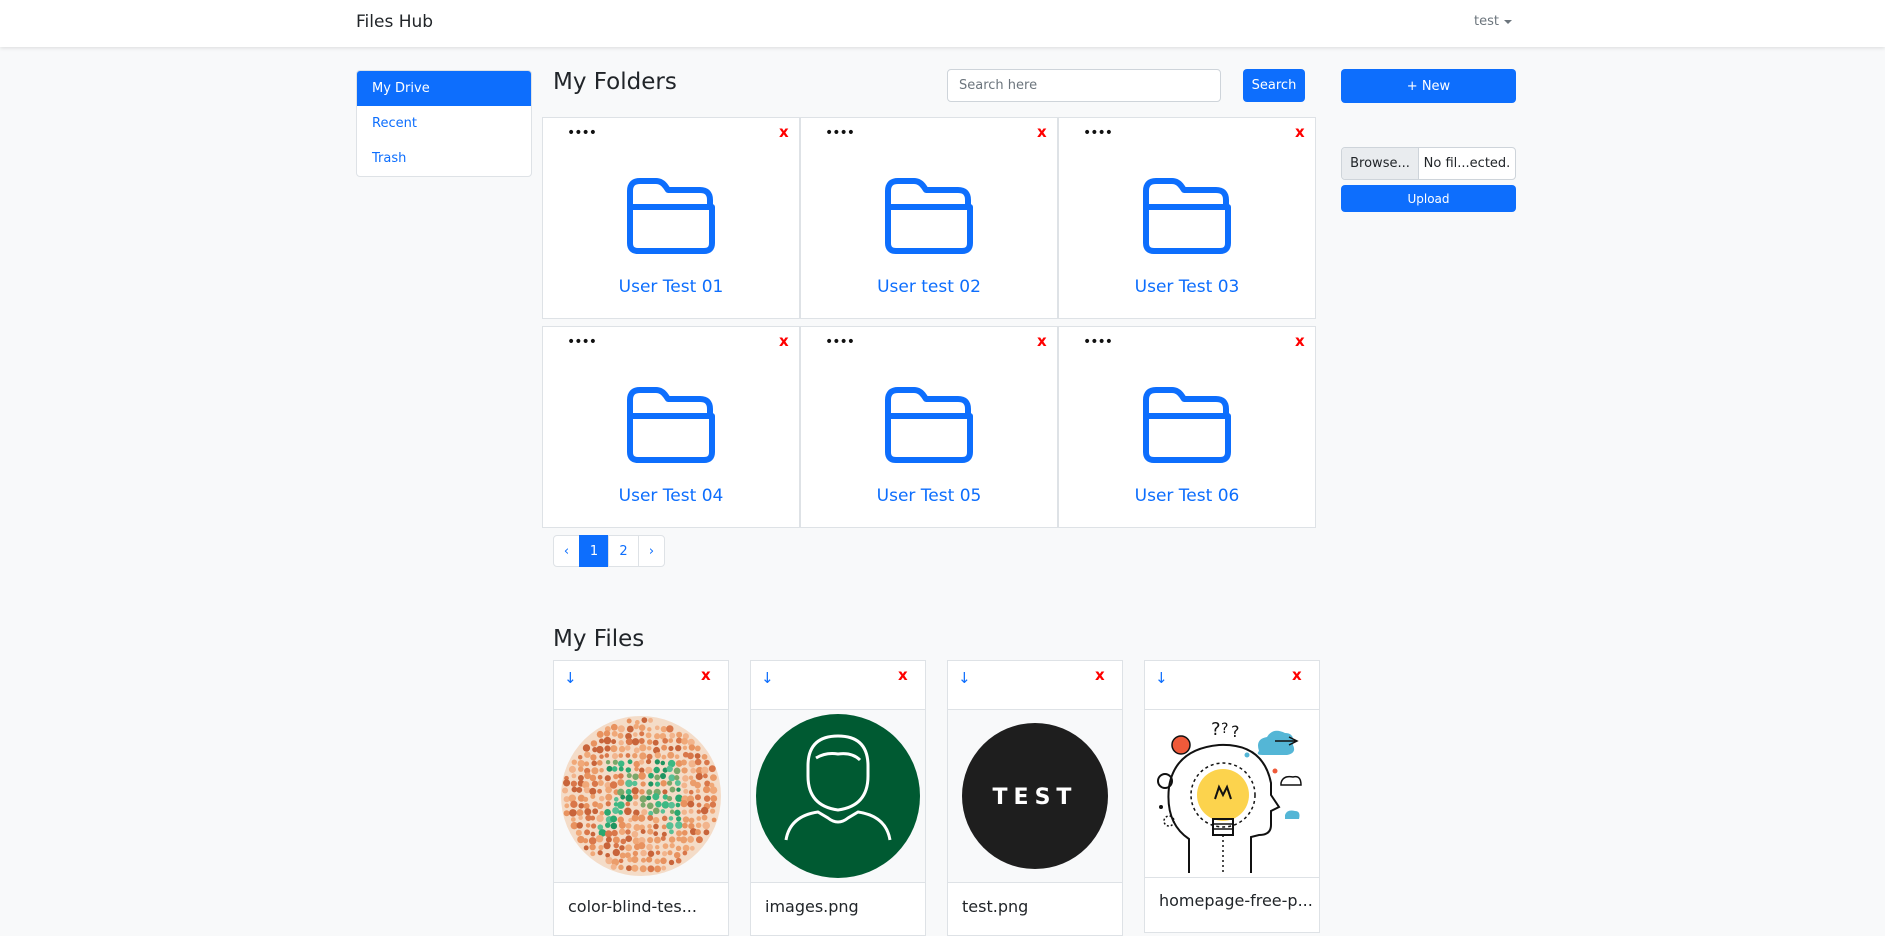 This screenshot has height=936, width=1885. Describe the element at coordinates (444, 88) in the screenshot. I see `sidebar-item-my-drive: My Drive` at that location.